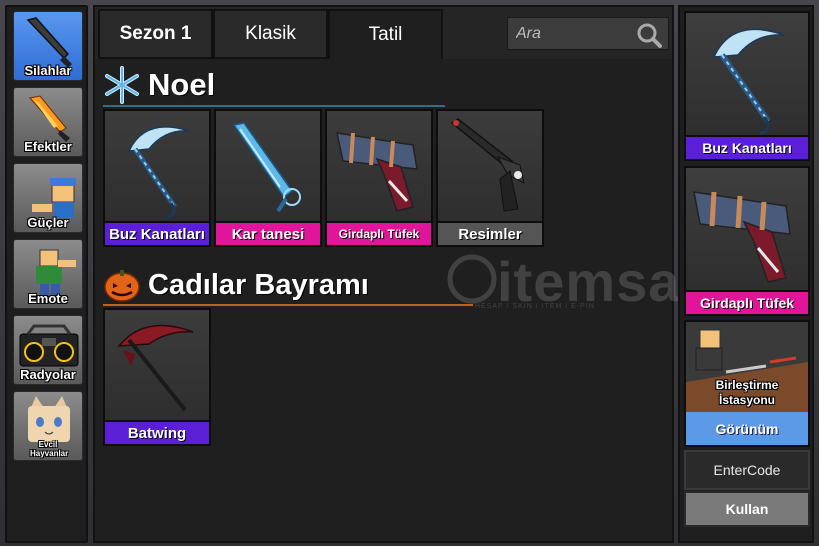 The width and height of the screenshot is (819, 546). What do you see at coordinates (48, 350) in the screenshot?
I see `sidebar-item-radyolar: Radyolar` at bounding box center [48, 350].